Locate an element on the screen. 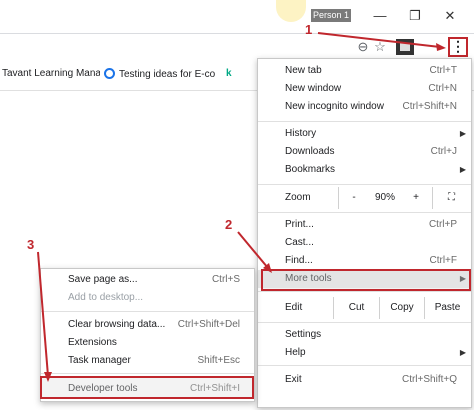 The width and height of the screenshot is (474, 410). bookmark-item: Tavant Learning Mana is located at coordinates (51, 73).